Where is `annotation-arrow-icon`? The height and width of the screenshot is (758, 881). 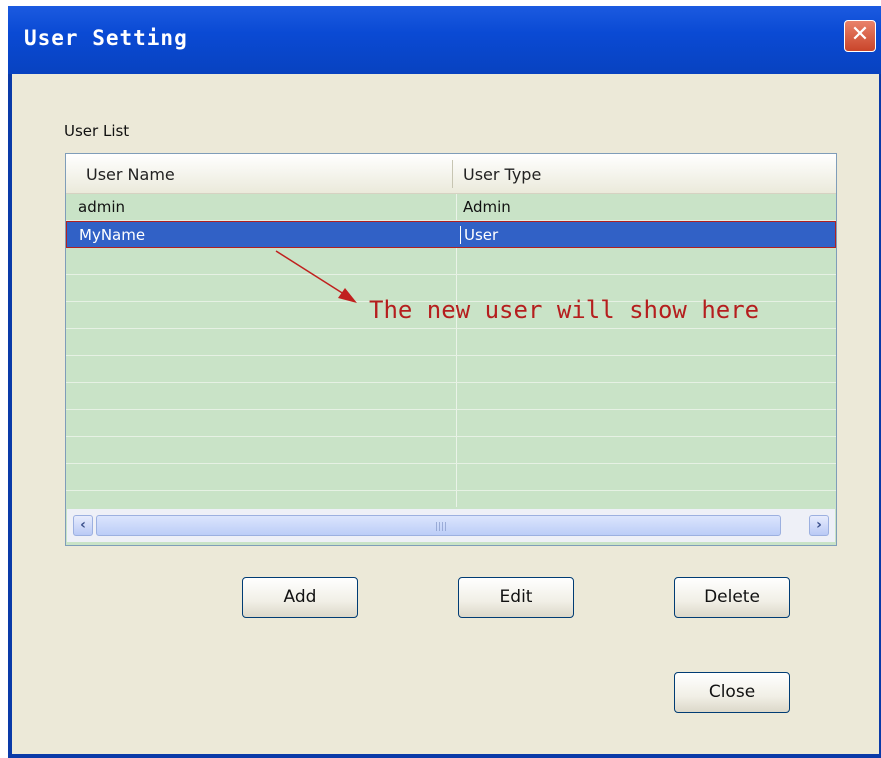 annotation-arrow-icon is located at coordinates (316, 276).